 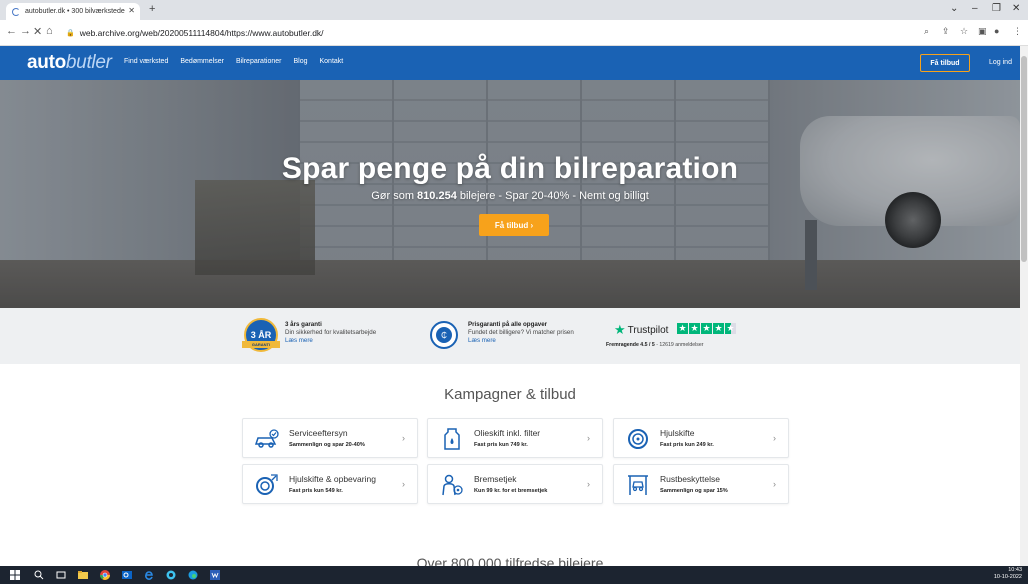 I want to click on card-subtitle: Kun 99 kr. for et bremsetjek, so click(x=511, y=491).